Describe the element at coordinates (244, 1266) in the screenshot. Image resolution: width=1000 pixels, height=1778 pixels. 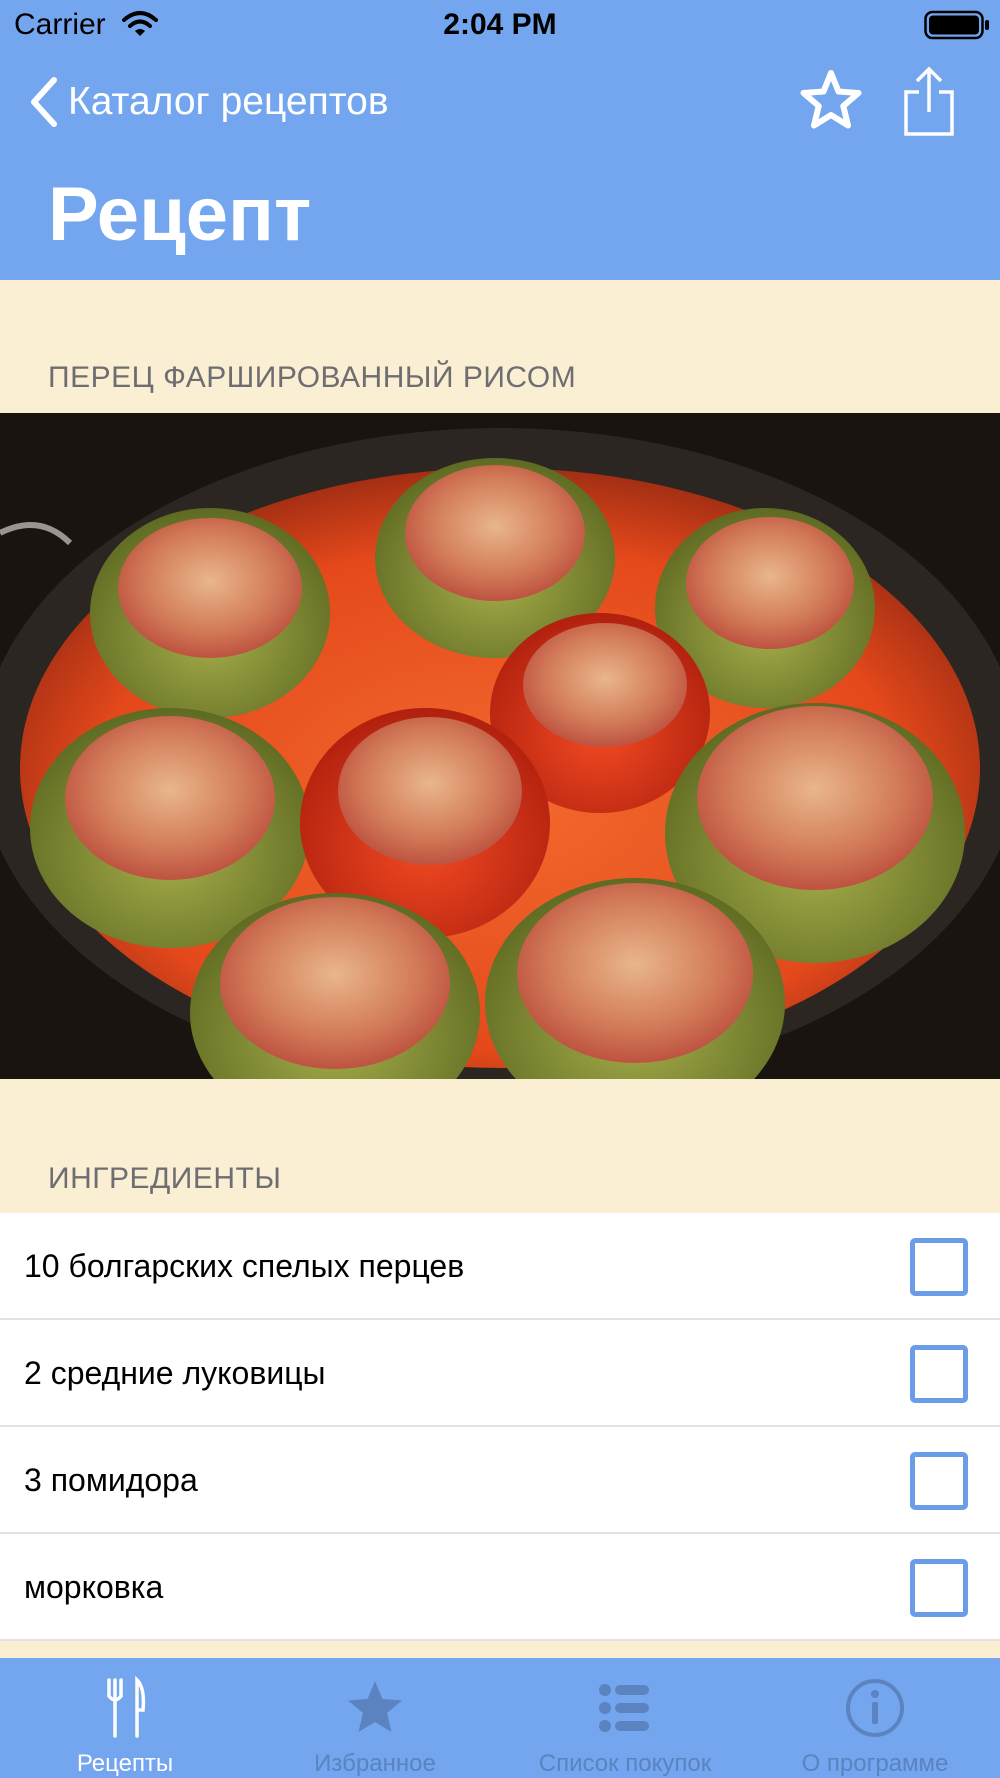
I see `ingredient-label: 10 болгарских спелых перцев` at that location.